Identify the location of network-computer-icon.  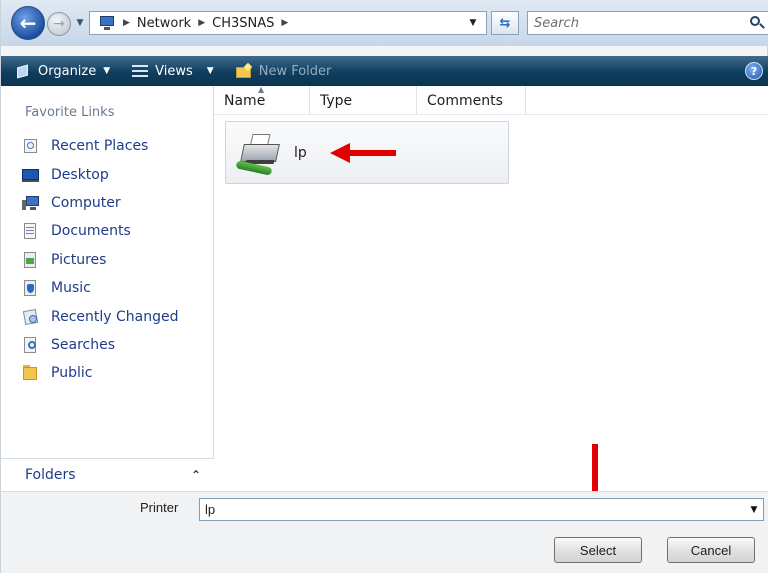
(106, 23).